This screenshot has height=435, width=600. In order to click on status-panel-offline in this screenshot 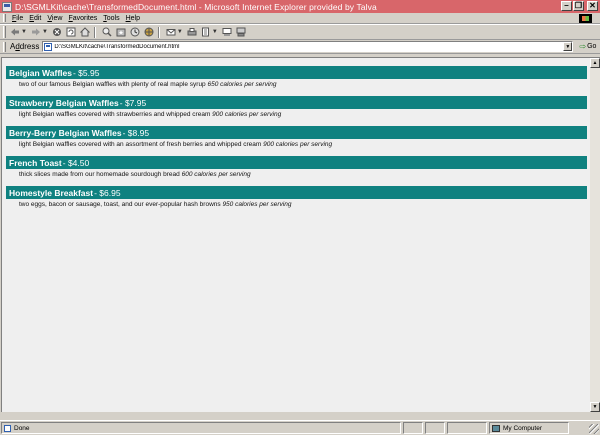, I will do `click(467, 428)`.